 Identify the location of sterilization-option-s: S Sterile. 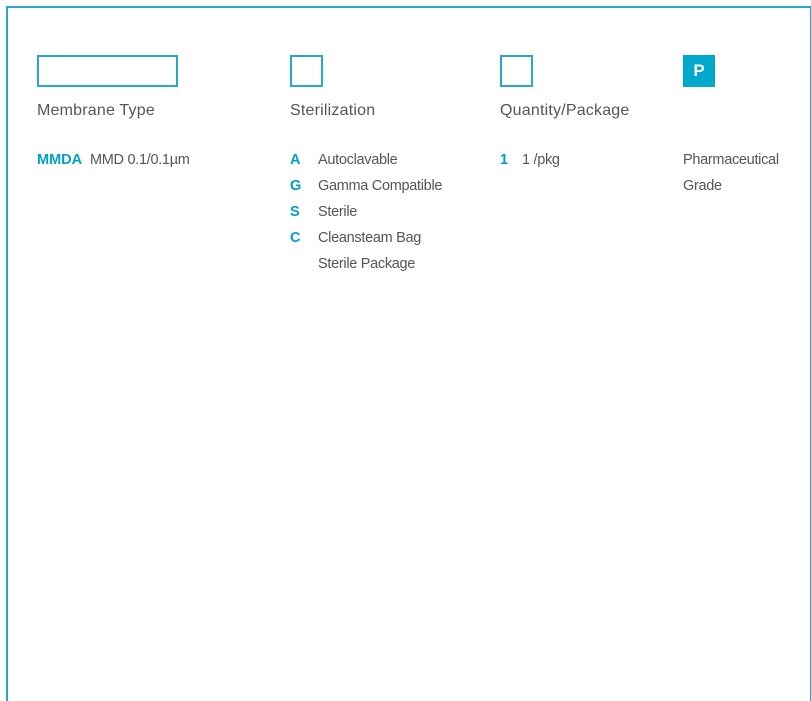
(366, 212).